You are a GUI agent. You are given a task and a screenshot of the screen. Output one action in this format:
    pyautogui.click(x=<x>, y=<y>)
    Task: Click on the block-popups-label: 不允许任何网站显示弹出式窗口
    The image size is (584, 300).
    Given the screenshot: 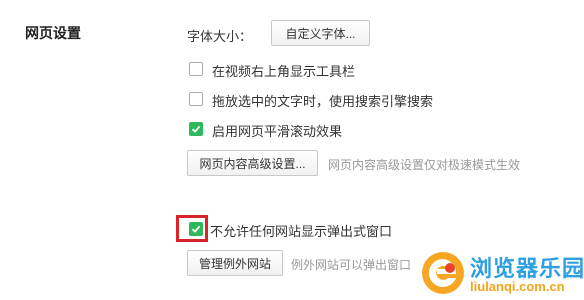 What is the action you would take?
    pyautogui.click(x=301, y=231)
    